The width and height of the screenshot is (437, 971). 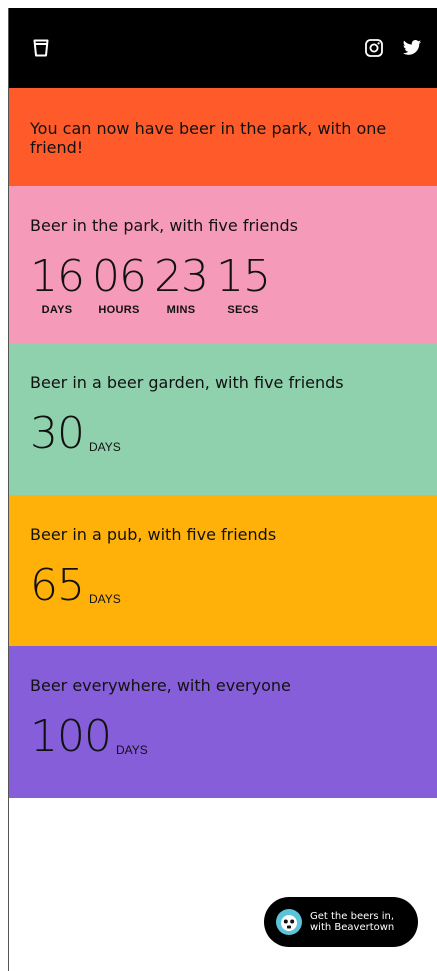 What do you see at coordinates (393, 48) in the screenshot?
I see `social-links` at bounding box center [393, 48].